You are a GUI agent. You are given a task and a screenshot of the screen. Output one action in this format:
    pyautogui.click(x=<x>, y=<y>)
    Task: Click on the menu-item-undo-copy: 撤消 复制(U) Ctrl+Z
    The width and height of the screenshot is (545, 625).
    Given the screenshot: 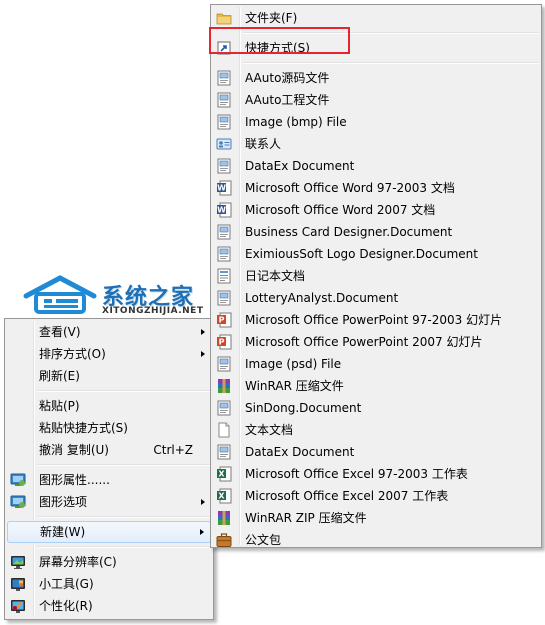 What is the action you would take?
    pyautogui.click(x=109, y=450)
    